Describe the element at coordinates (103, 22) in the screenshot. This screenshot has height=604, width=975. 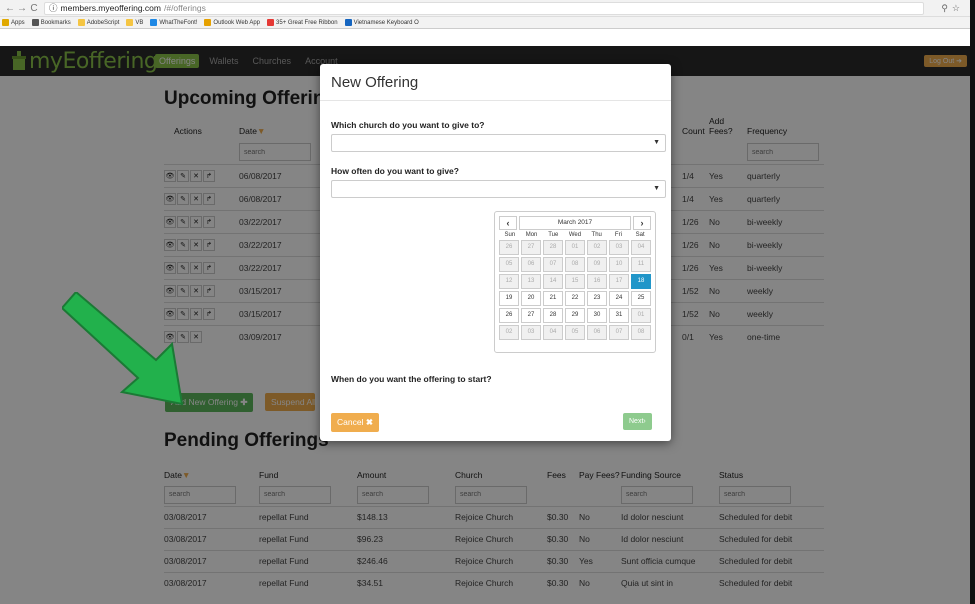
I see `bookmark-label: AdobeScript` at that location.